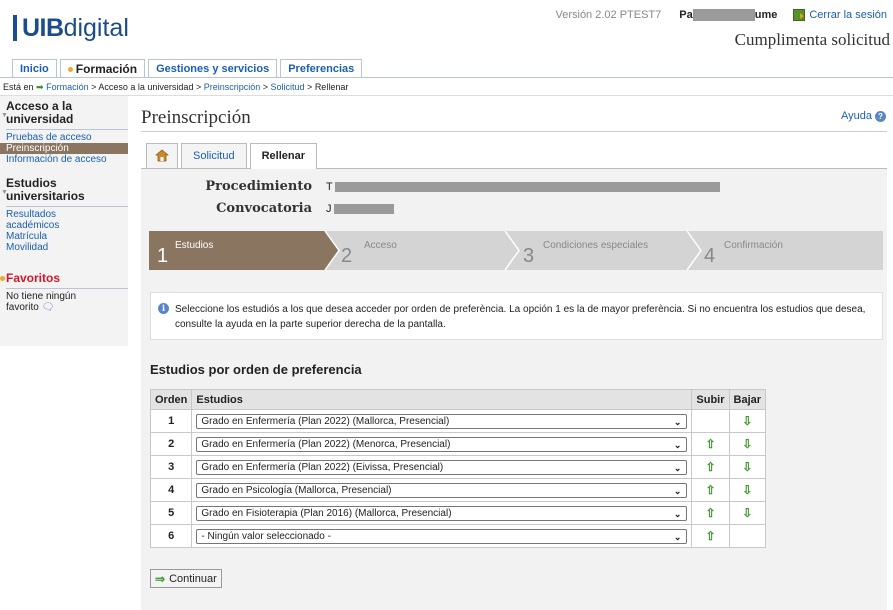 This screenshot has width=893, height=610. I want to click on uib-digital-logo: UIB digital, so click(71, 28).